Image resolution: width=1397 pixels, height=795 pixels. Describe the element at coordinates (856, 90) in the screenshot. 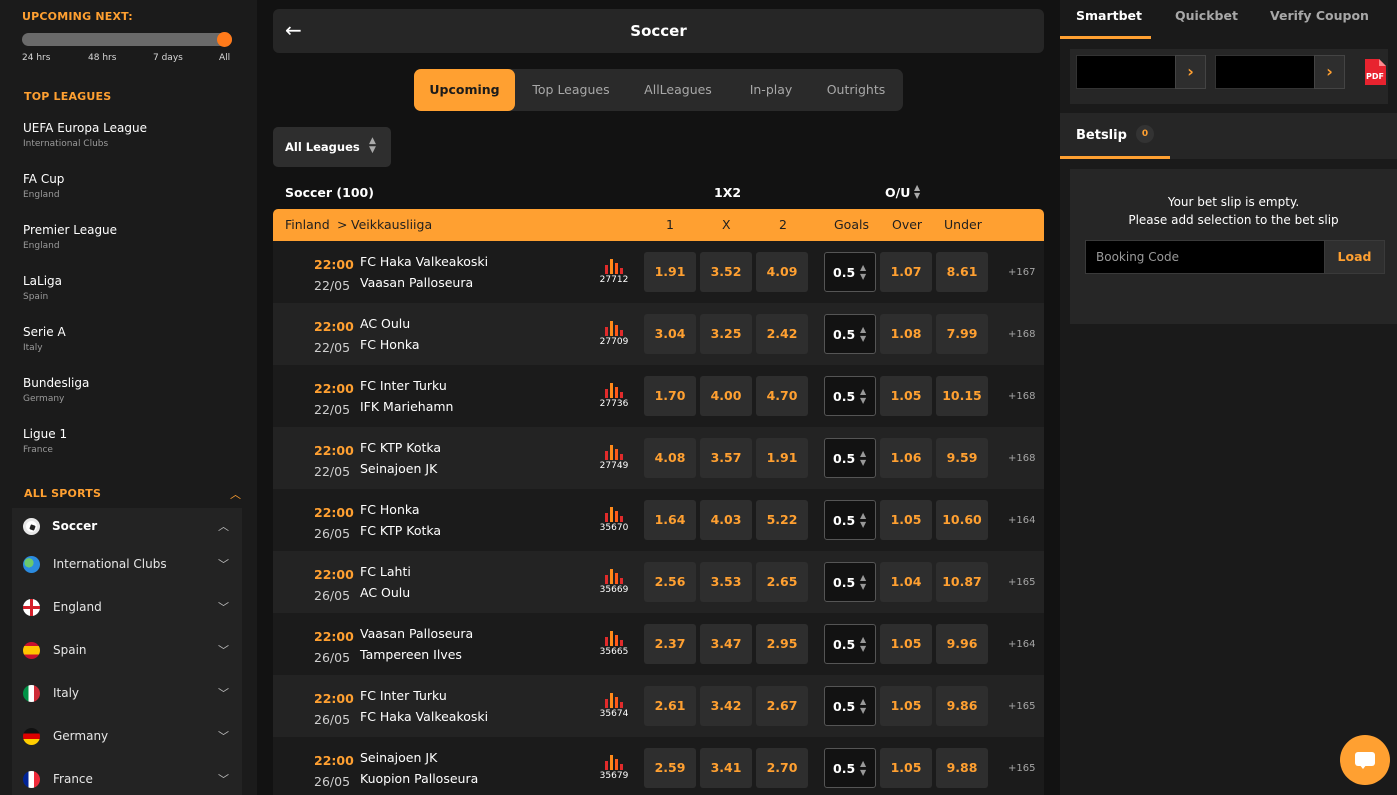

I see `tab-outrights: Outrights` at that location.